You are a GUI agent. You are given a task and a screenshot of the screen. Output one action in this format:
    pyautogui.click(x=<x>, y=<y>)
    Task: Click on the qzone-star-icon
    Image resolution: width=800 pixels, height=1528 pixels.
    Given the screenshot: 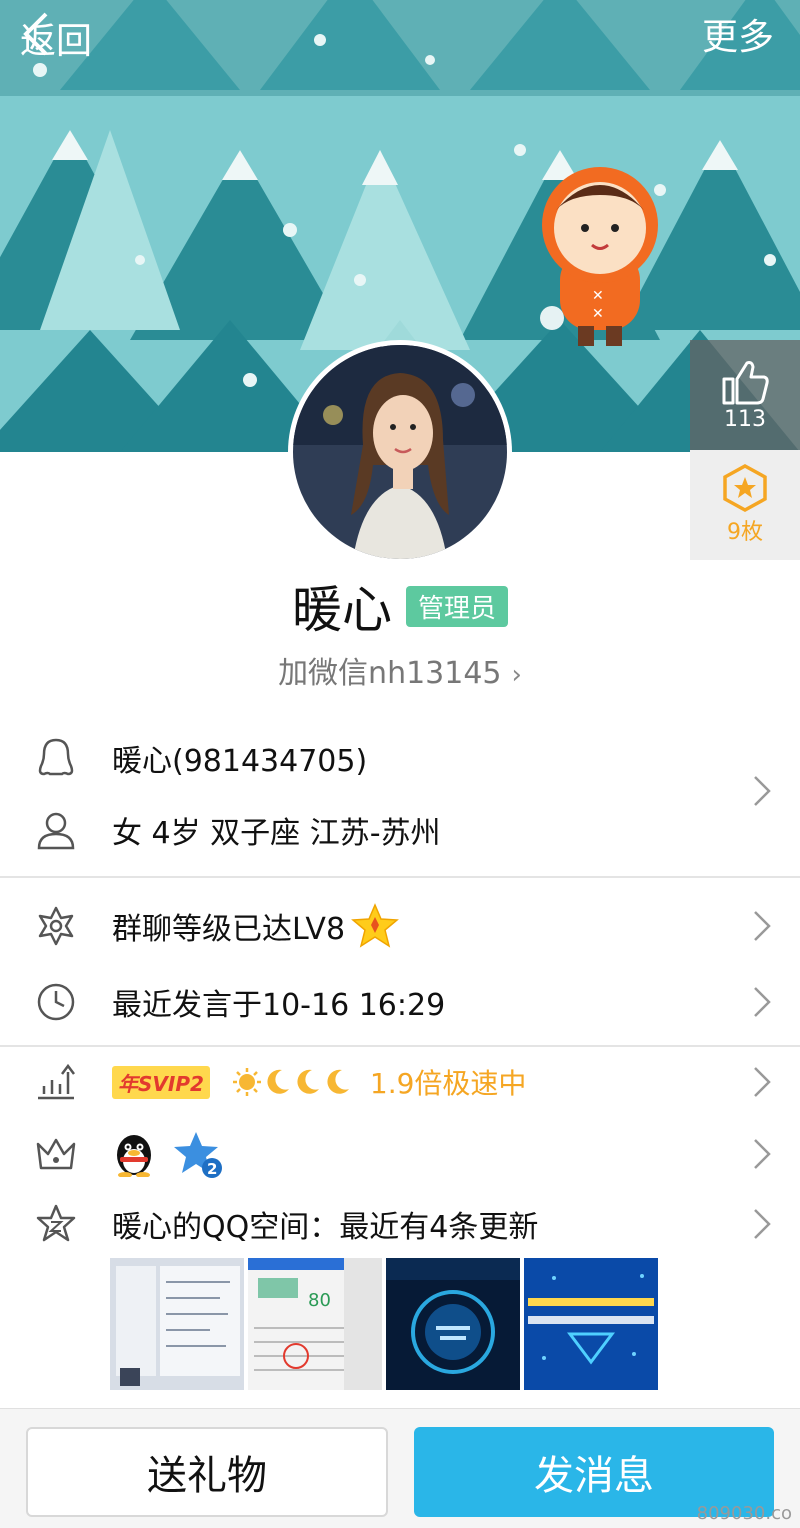 What is the action you would take?
    pyautogui.click(x=56, y=1223)
    